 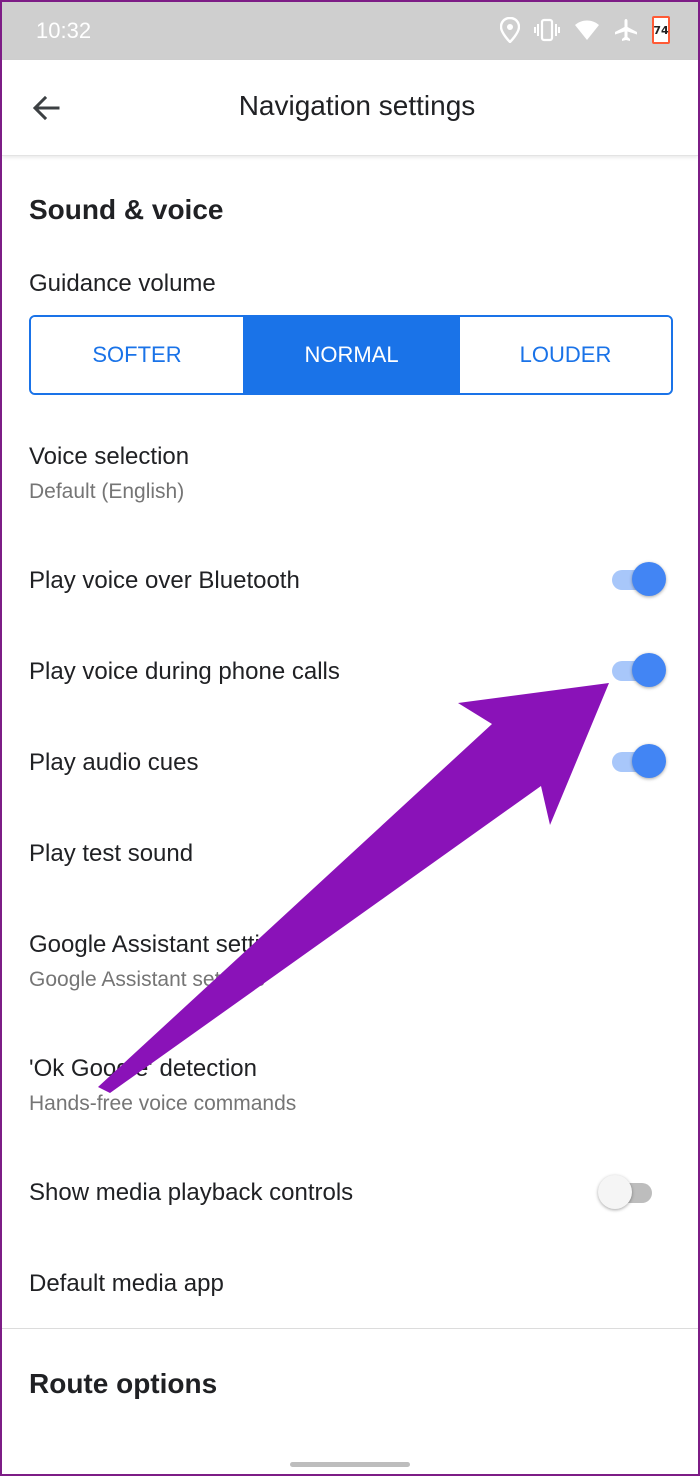 What do you see at coordinates (123, 1383) in the screenshot?
I see `section-title-route-options: Route options` at bounding box center [123, 1383].